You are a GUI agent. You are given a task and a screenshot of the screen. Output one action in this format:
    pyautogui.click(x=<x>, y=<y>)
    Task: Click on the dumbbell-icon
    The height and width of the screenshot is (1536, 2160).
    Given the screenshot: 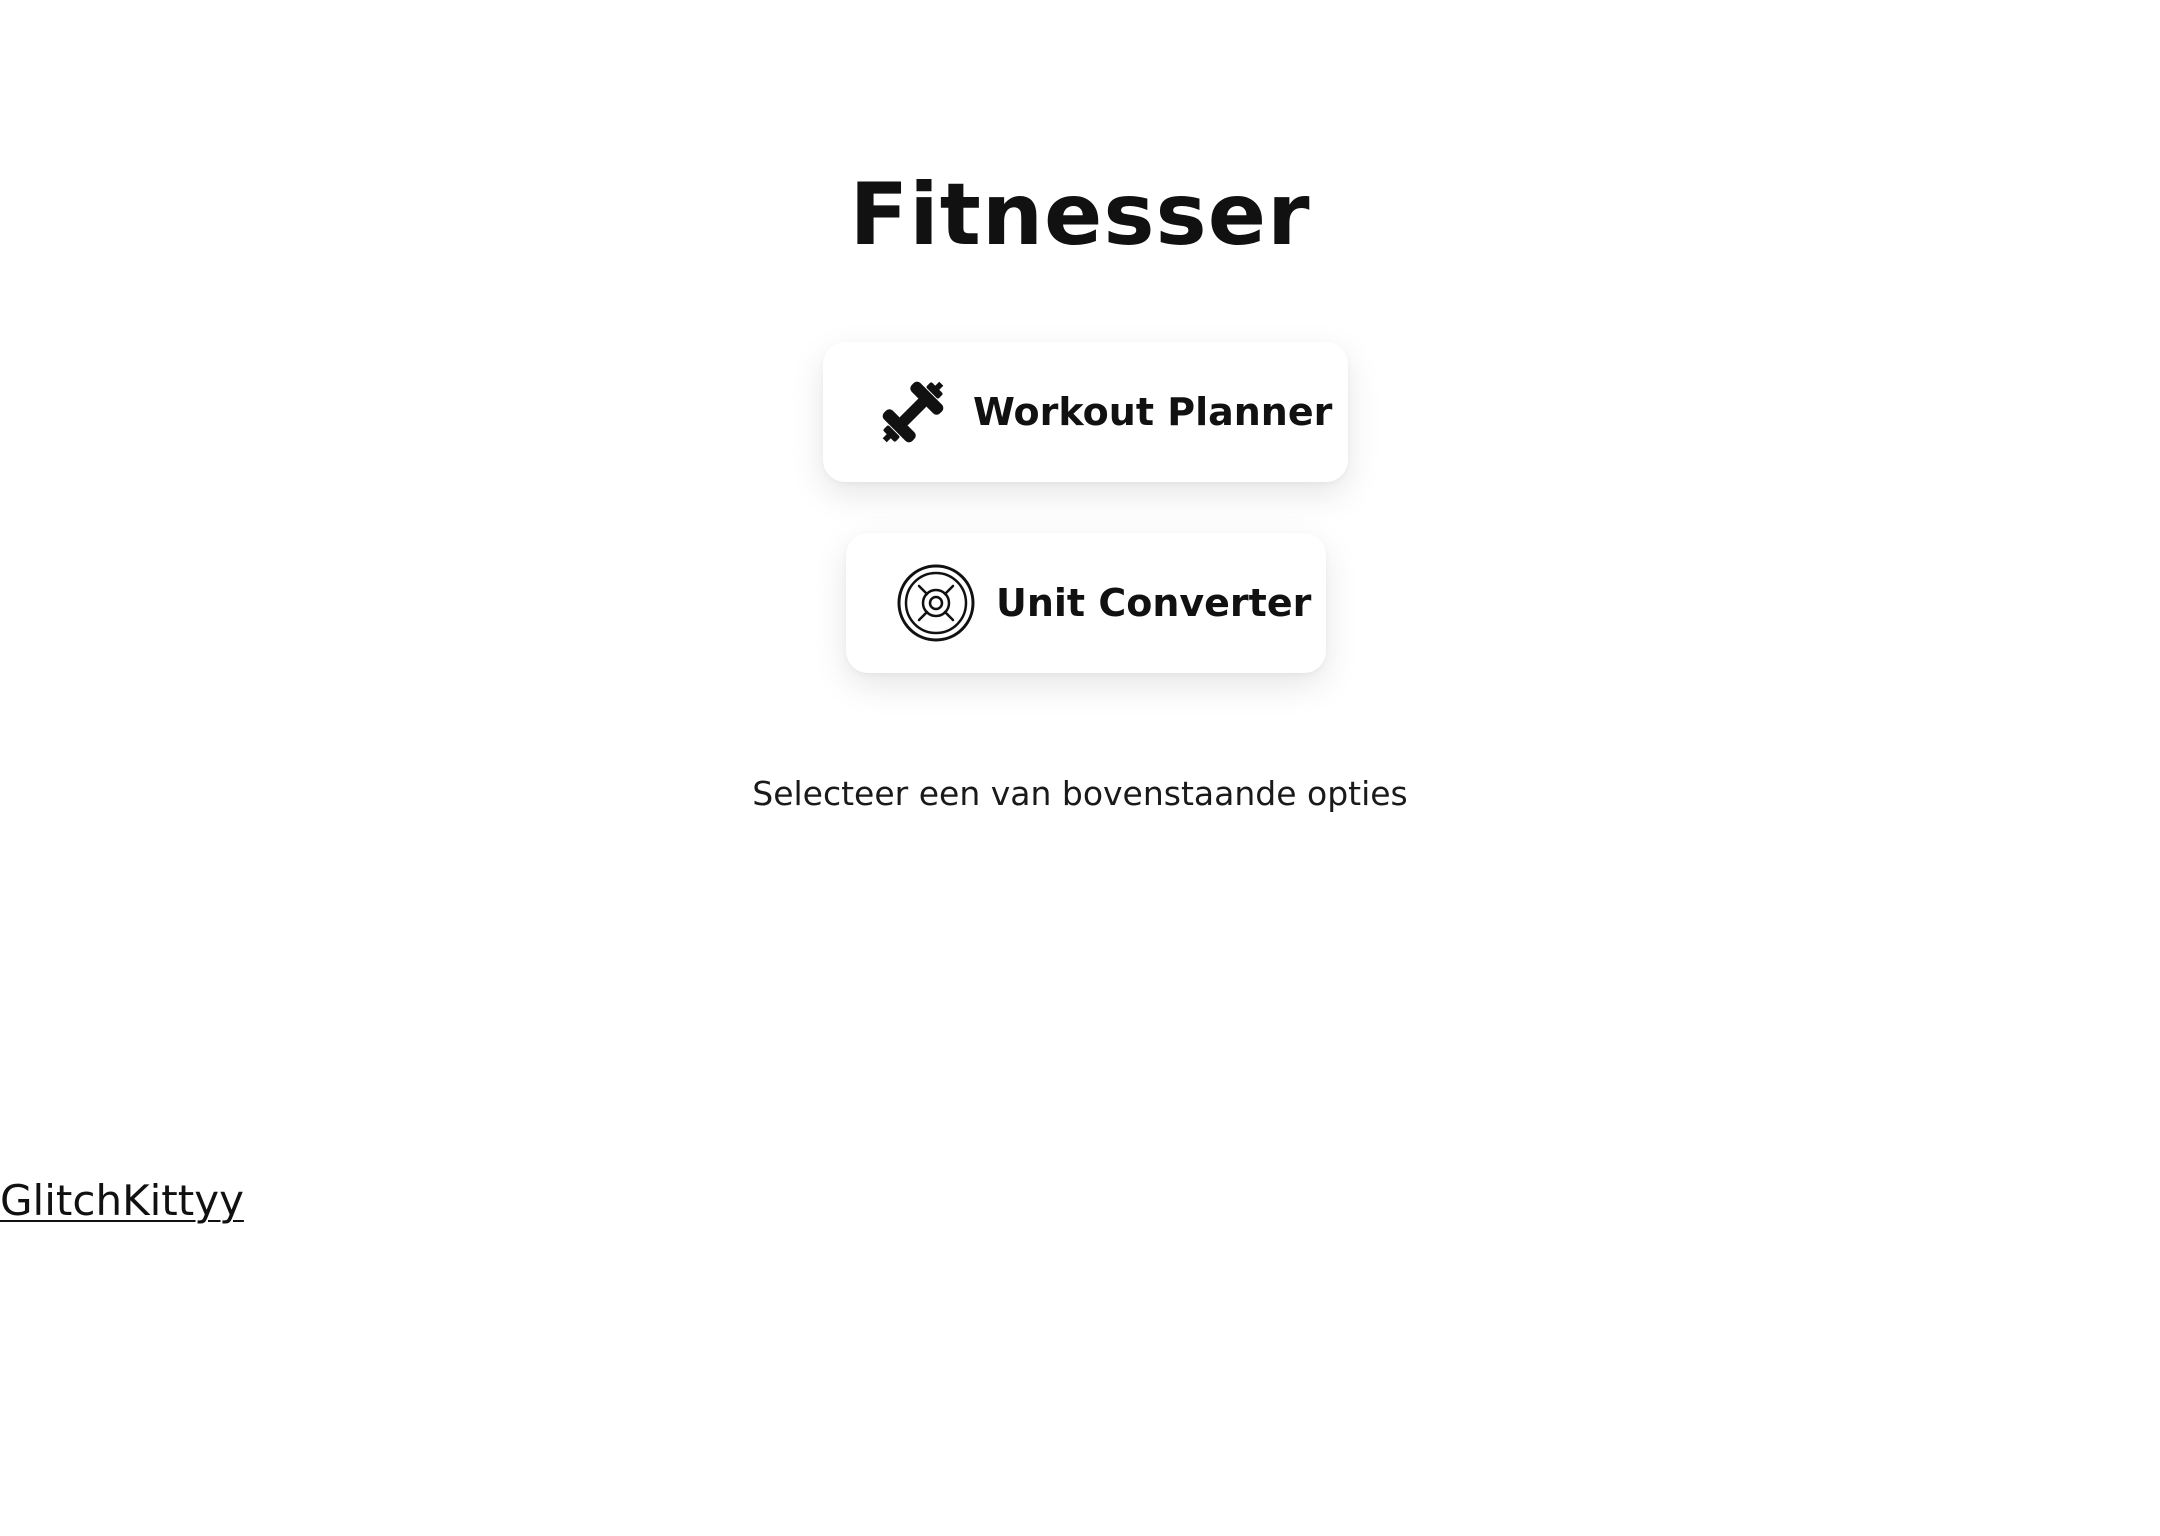 What is the action you would take?
    pyautogui.click(x=913, y=412)
    